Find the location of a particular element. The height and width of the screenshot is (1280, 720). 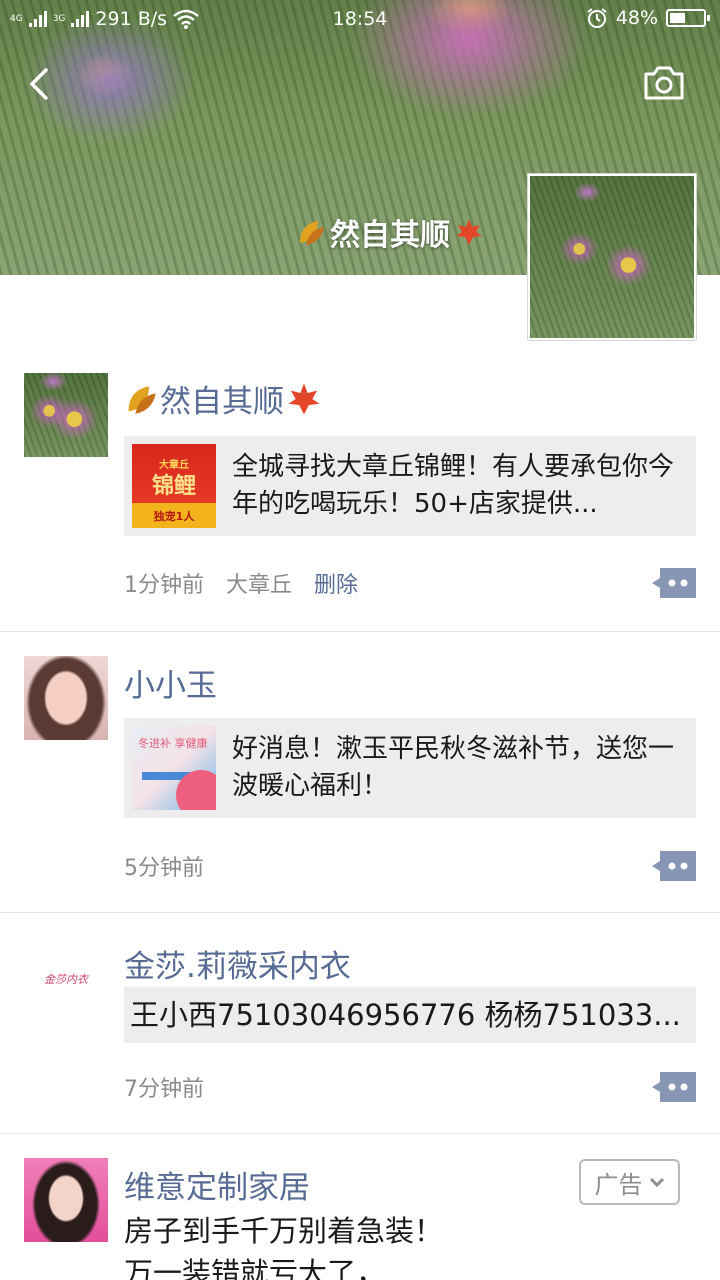

thumb-bottom-text: 独宠1人 is located at coordinates (174, 516).